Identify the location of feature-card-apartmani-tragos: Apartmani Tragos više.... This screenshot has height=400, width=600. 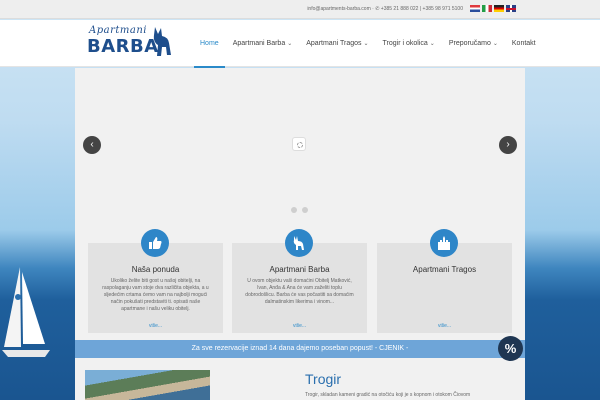
(444, 281).